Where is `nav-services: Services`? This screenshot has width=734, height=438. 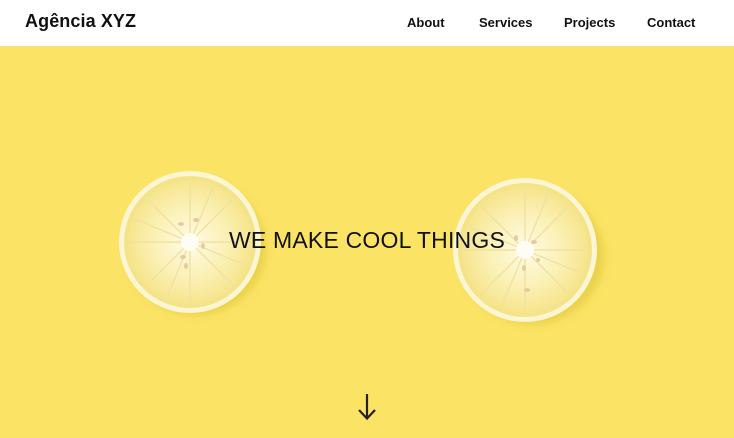 nav-services: Services is located at coordinates (506, 22).